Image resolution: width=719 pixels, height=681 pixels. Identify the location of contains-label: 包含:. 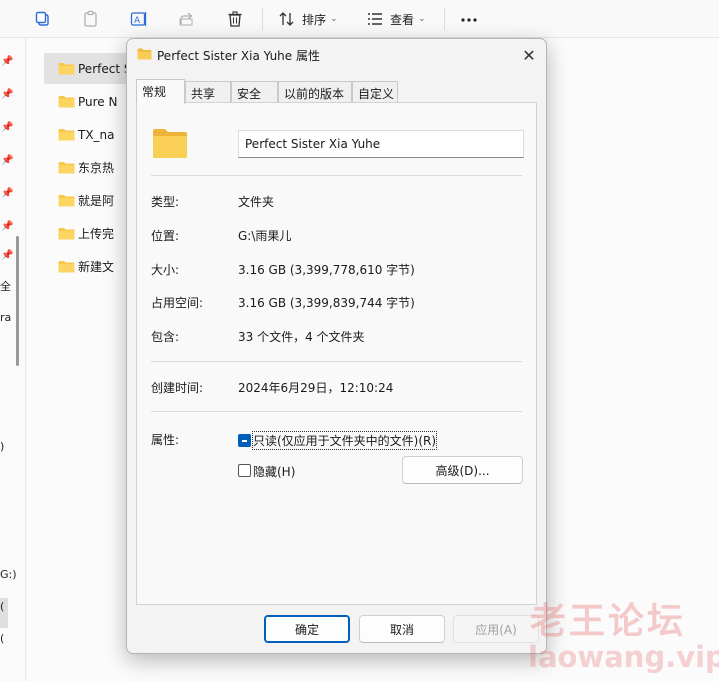
(165, 337).